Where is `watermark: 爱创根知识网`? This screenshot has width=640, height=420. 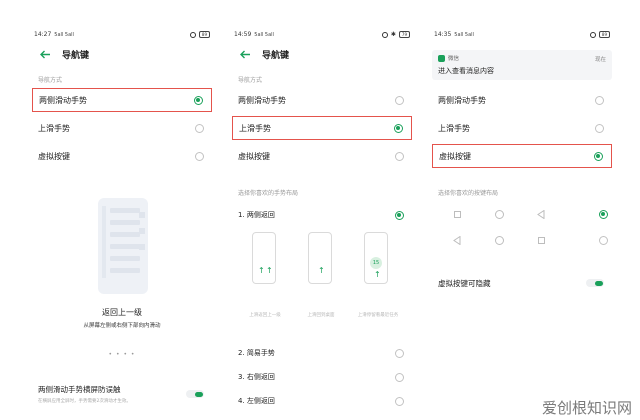 watermark: 爱创根知识网 is located at coordinates (586, 408).